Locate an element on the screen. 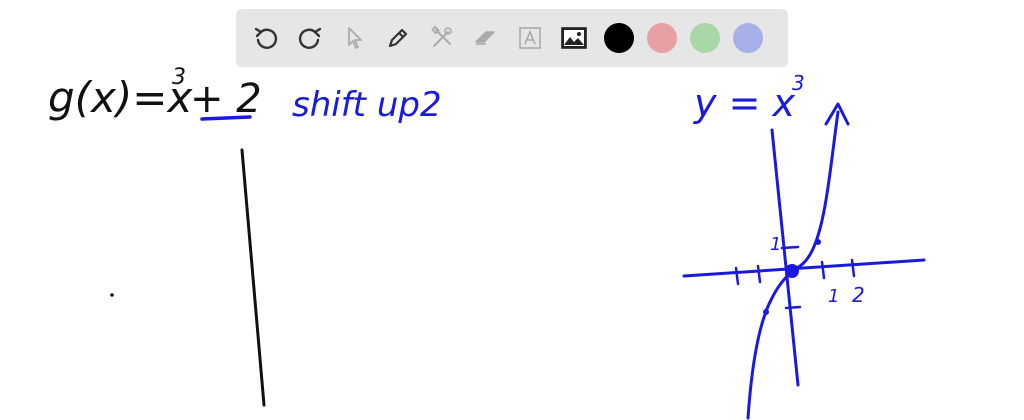 The height and width of the screenshot is (420, 1024). color-red-swatch is located at coordinates (662, 38).